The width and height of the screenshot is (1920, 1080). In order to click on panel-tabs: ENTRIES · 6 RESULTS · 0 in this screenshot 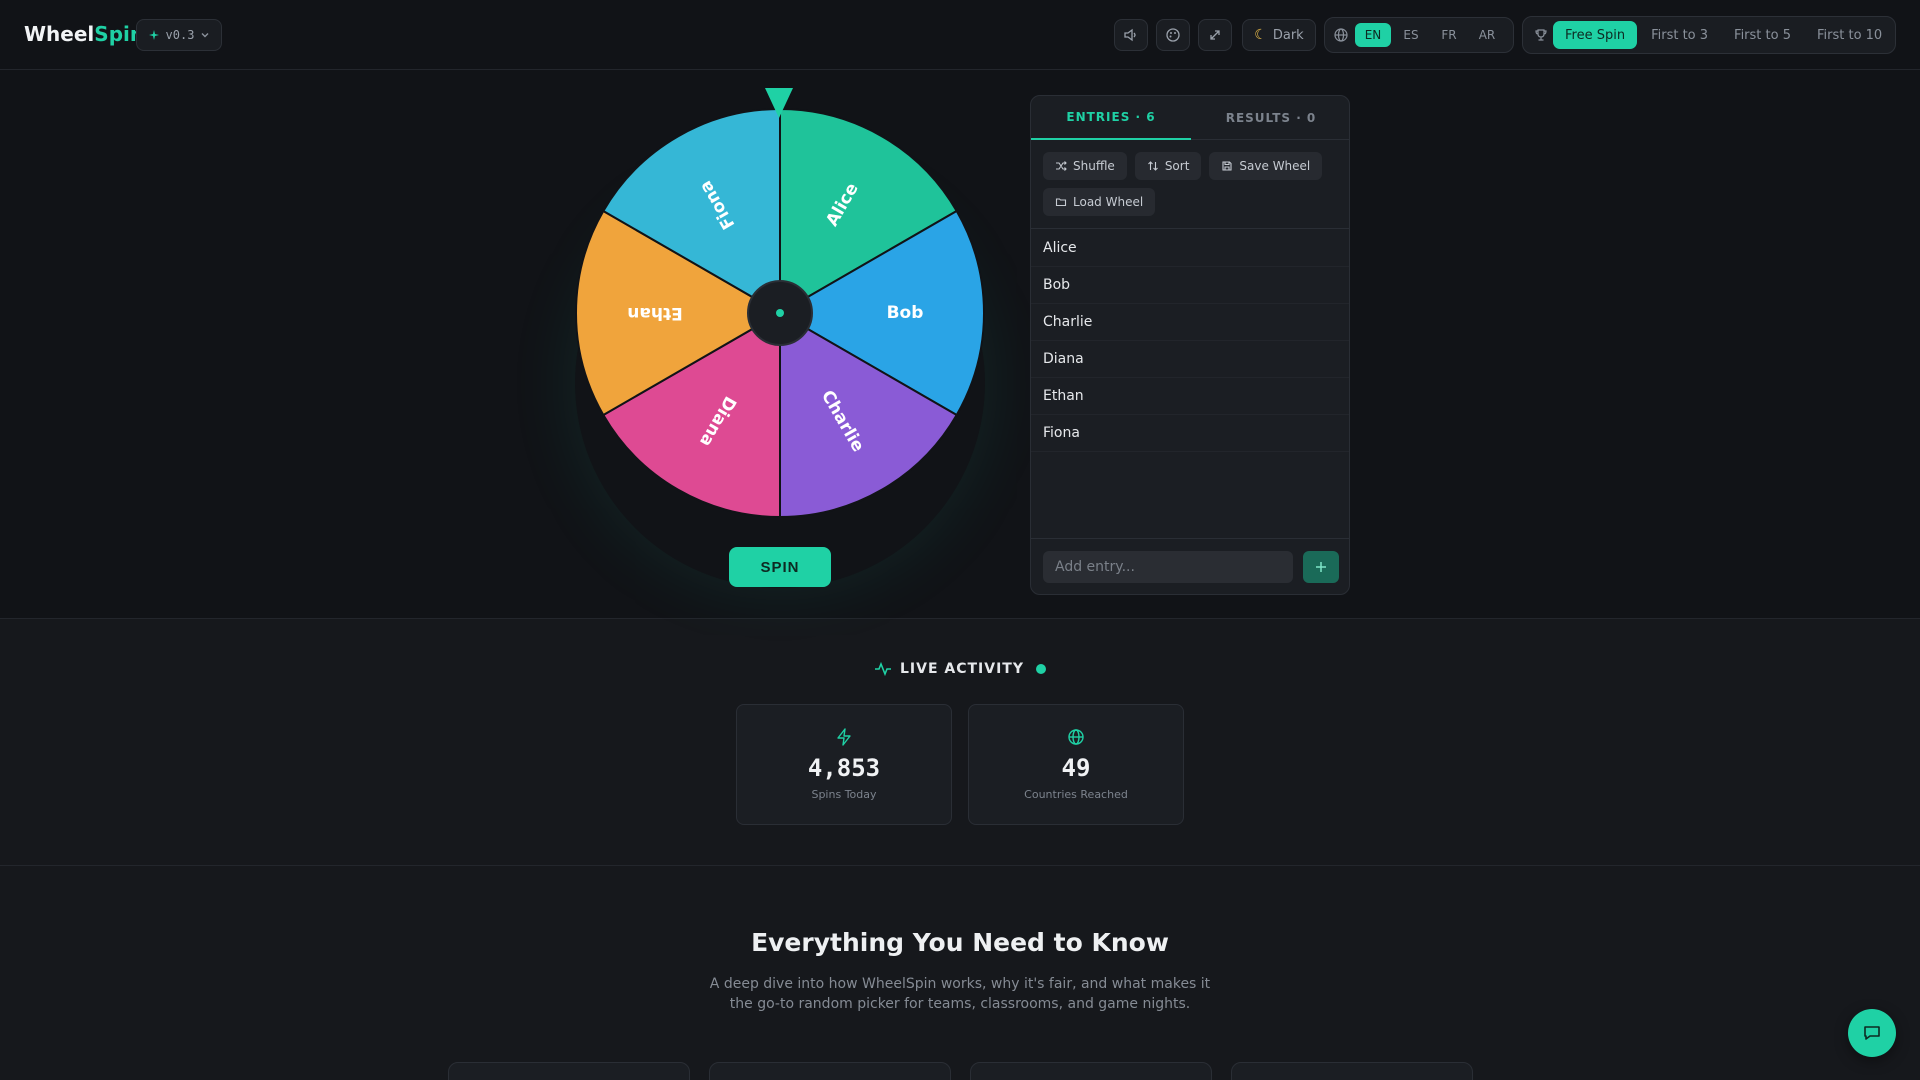, I will do `click(1190, 118)`.